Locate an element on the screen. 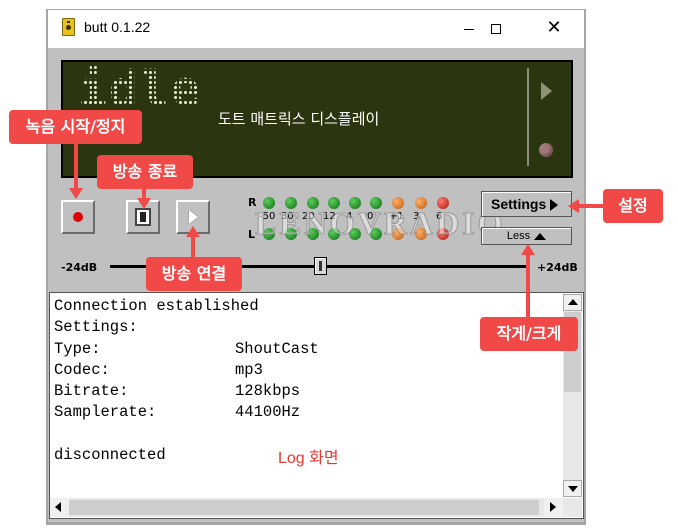  log-line: Connection established is located at coordinates (156, 306).